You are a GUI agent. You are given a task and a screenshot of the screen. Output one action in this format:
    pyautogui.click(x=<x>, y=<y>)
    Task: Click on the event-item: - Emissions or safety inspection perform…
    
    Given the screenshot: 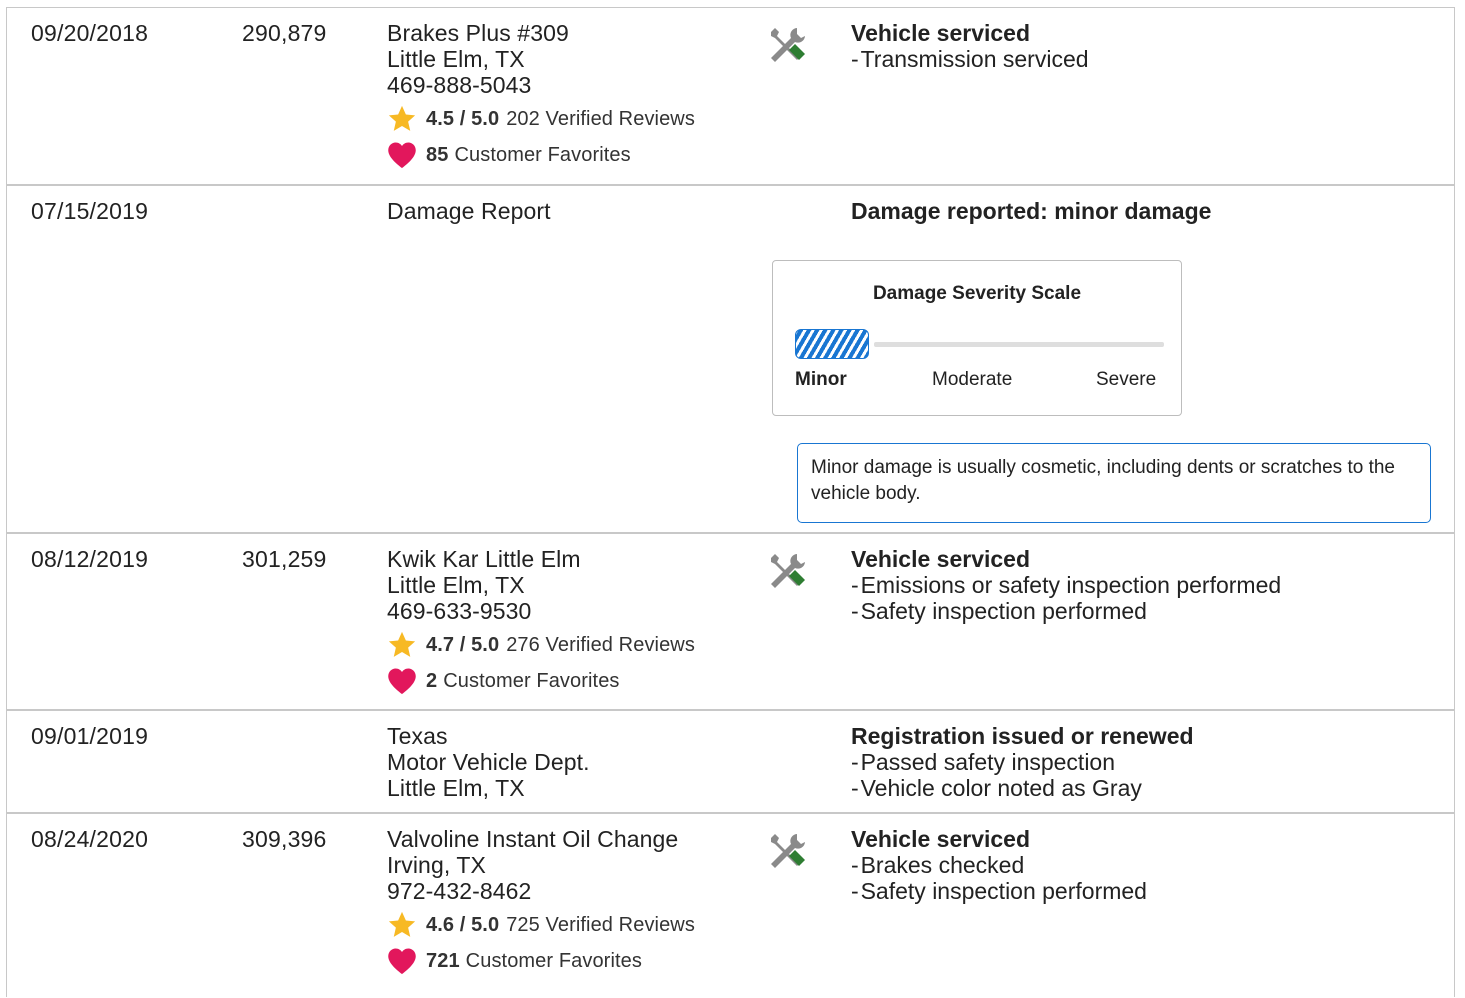 What is the action you would take?
    pyautogui.click(x=1066, y=585)
    